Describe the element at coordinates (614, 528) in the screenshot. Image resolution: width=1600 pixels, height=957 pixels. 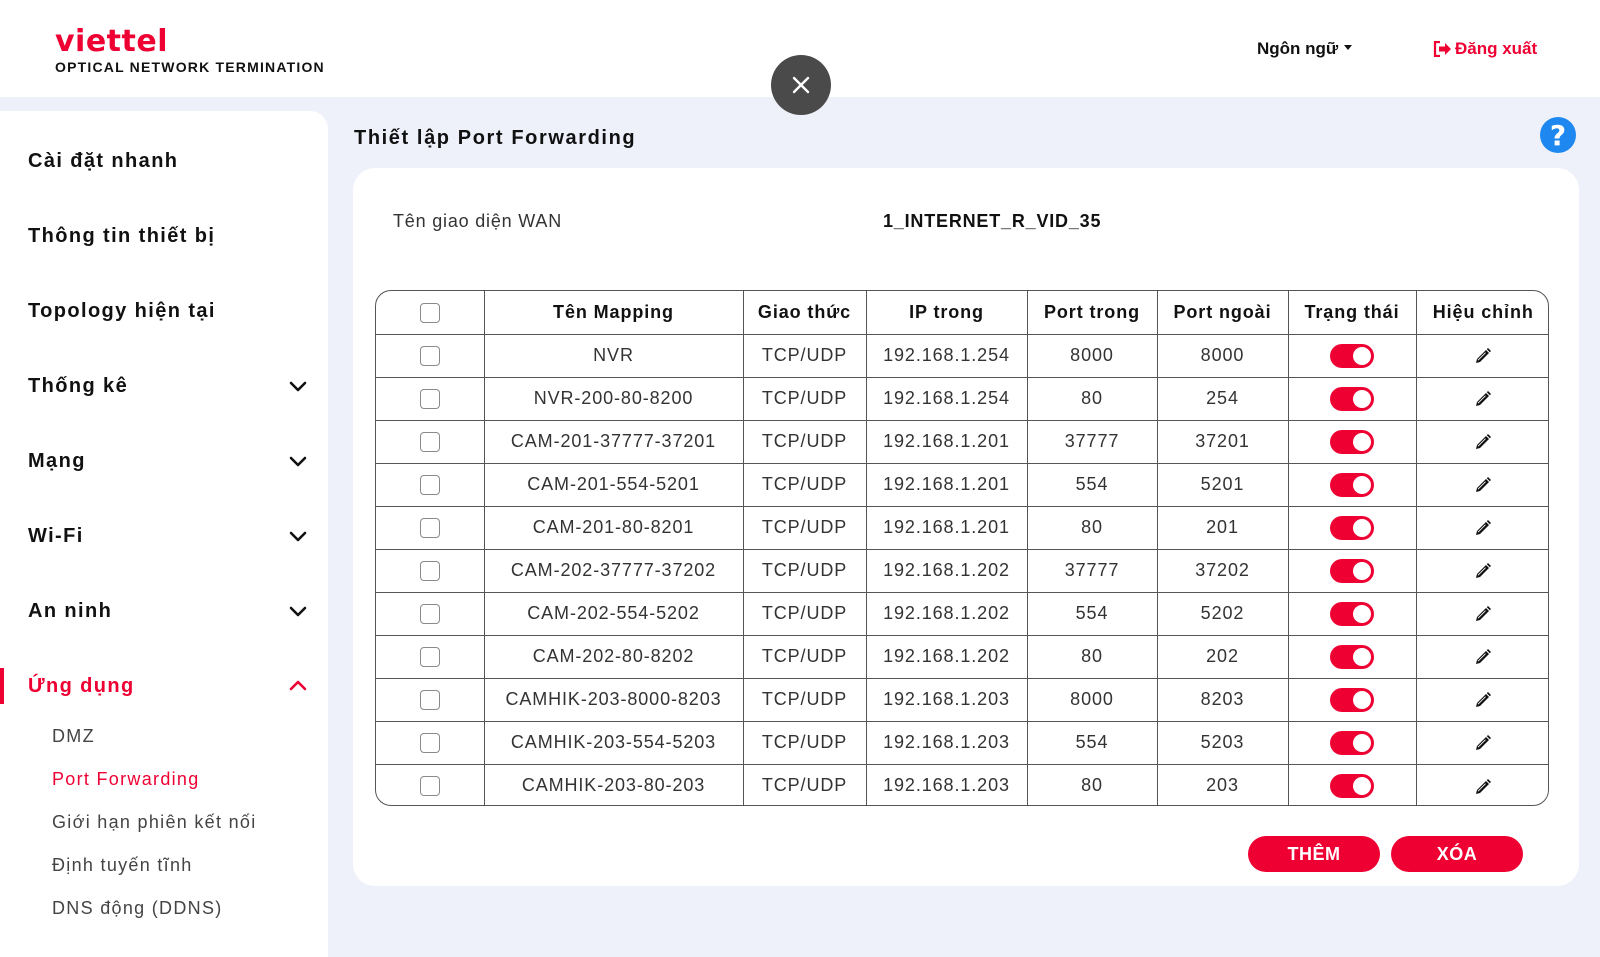
I see `mapping-name-cell: CAM-201-80-8201` at that location.